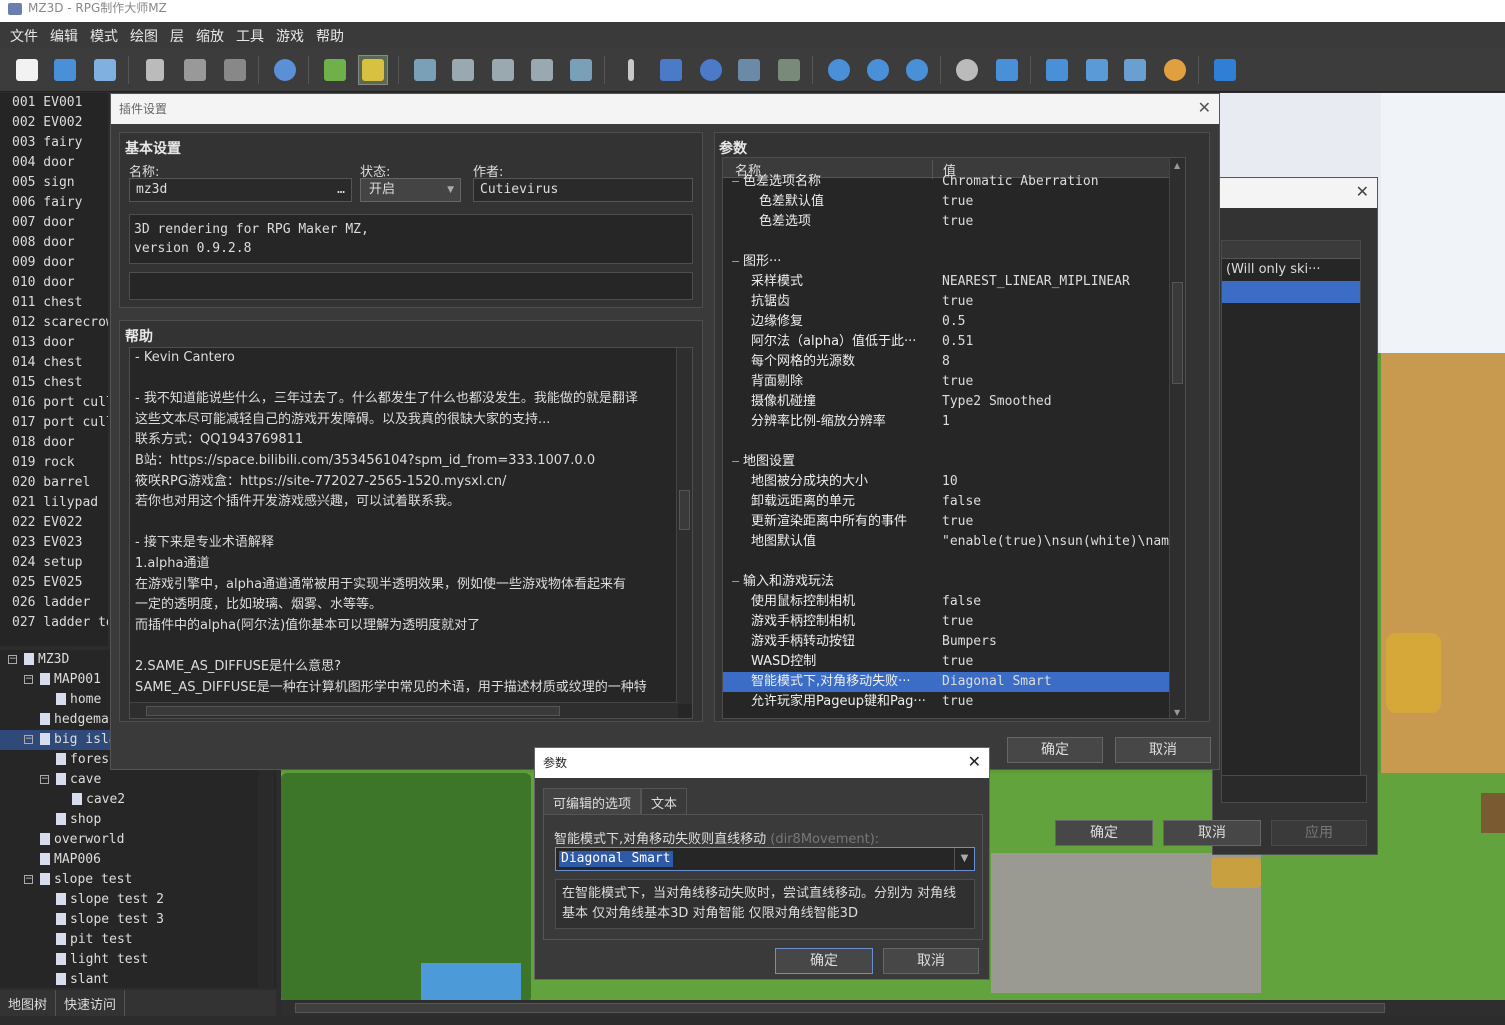  I want to click on tab-editable-options: 可编辑的选项, so click(592, 802).